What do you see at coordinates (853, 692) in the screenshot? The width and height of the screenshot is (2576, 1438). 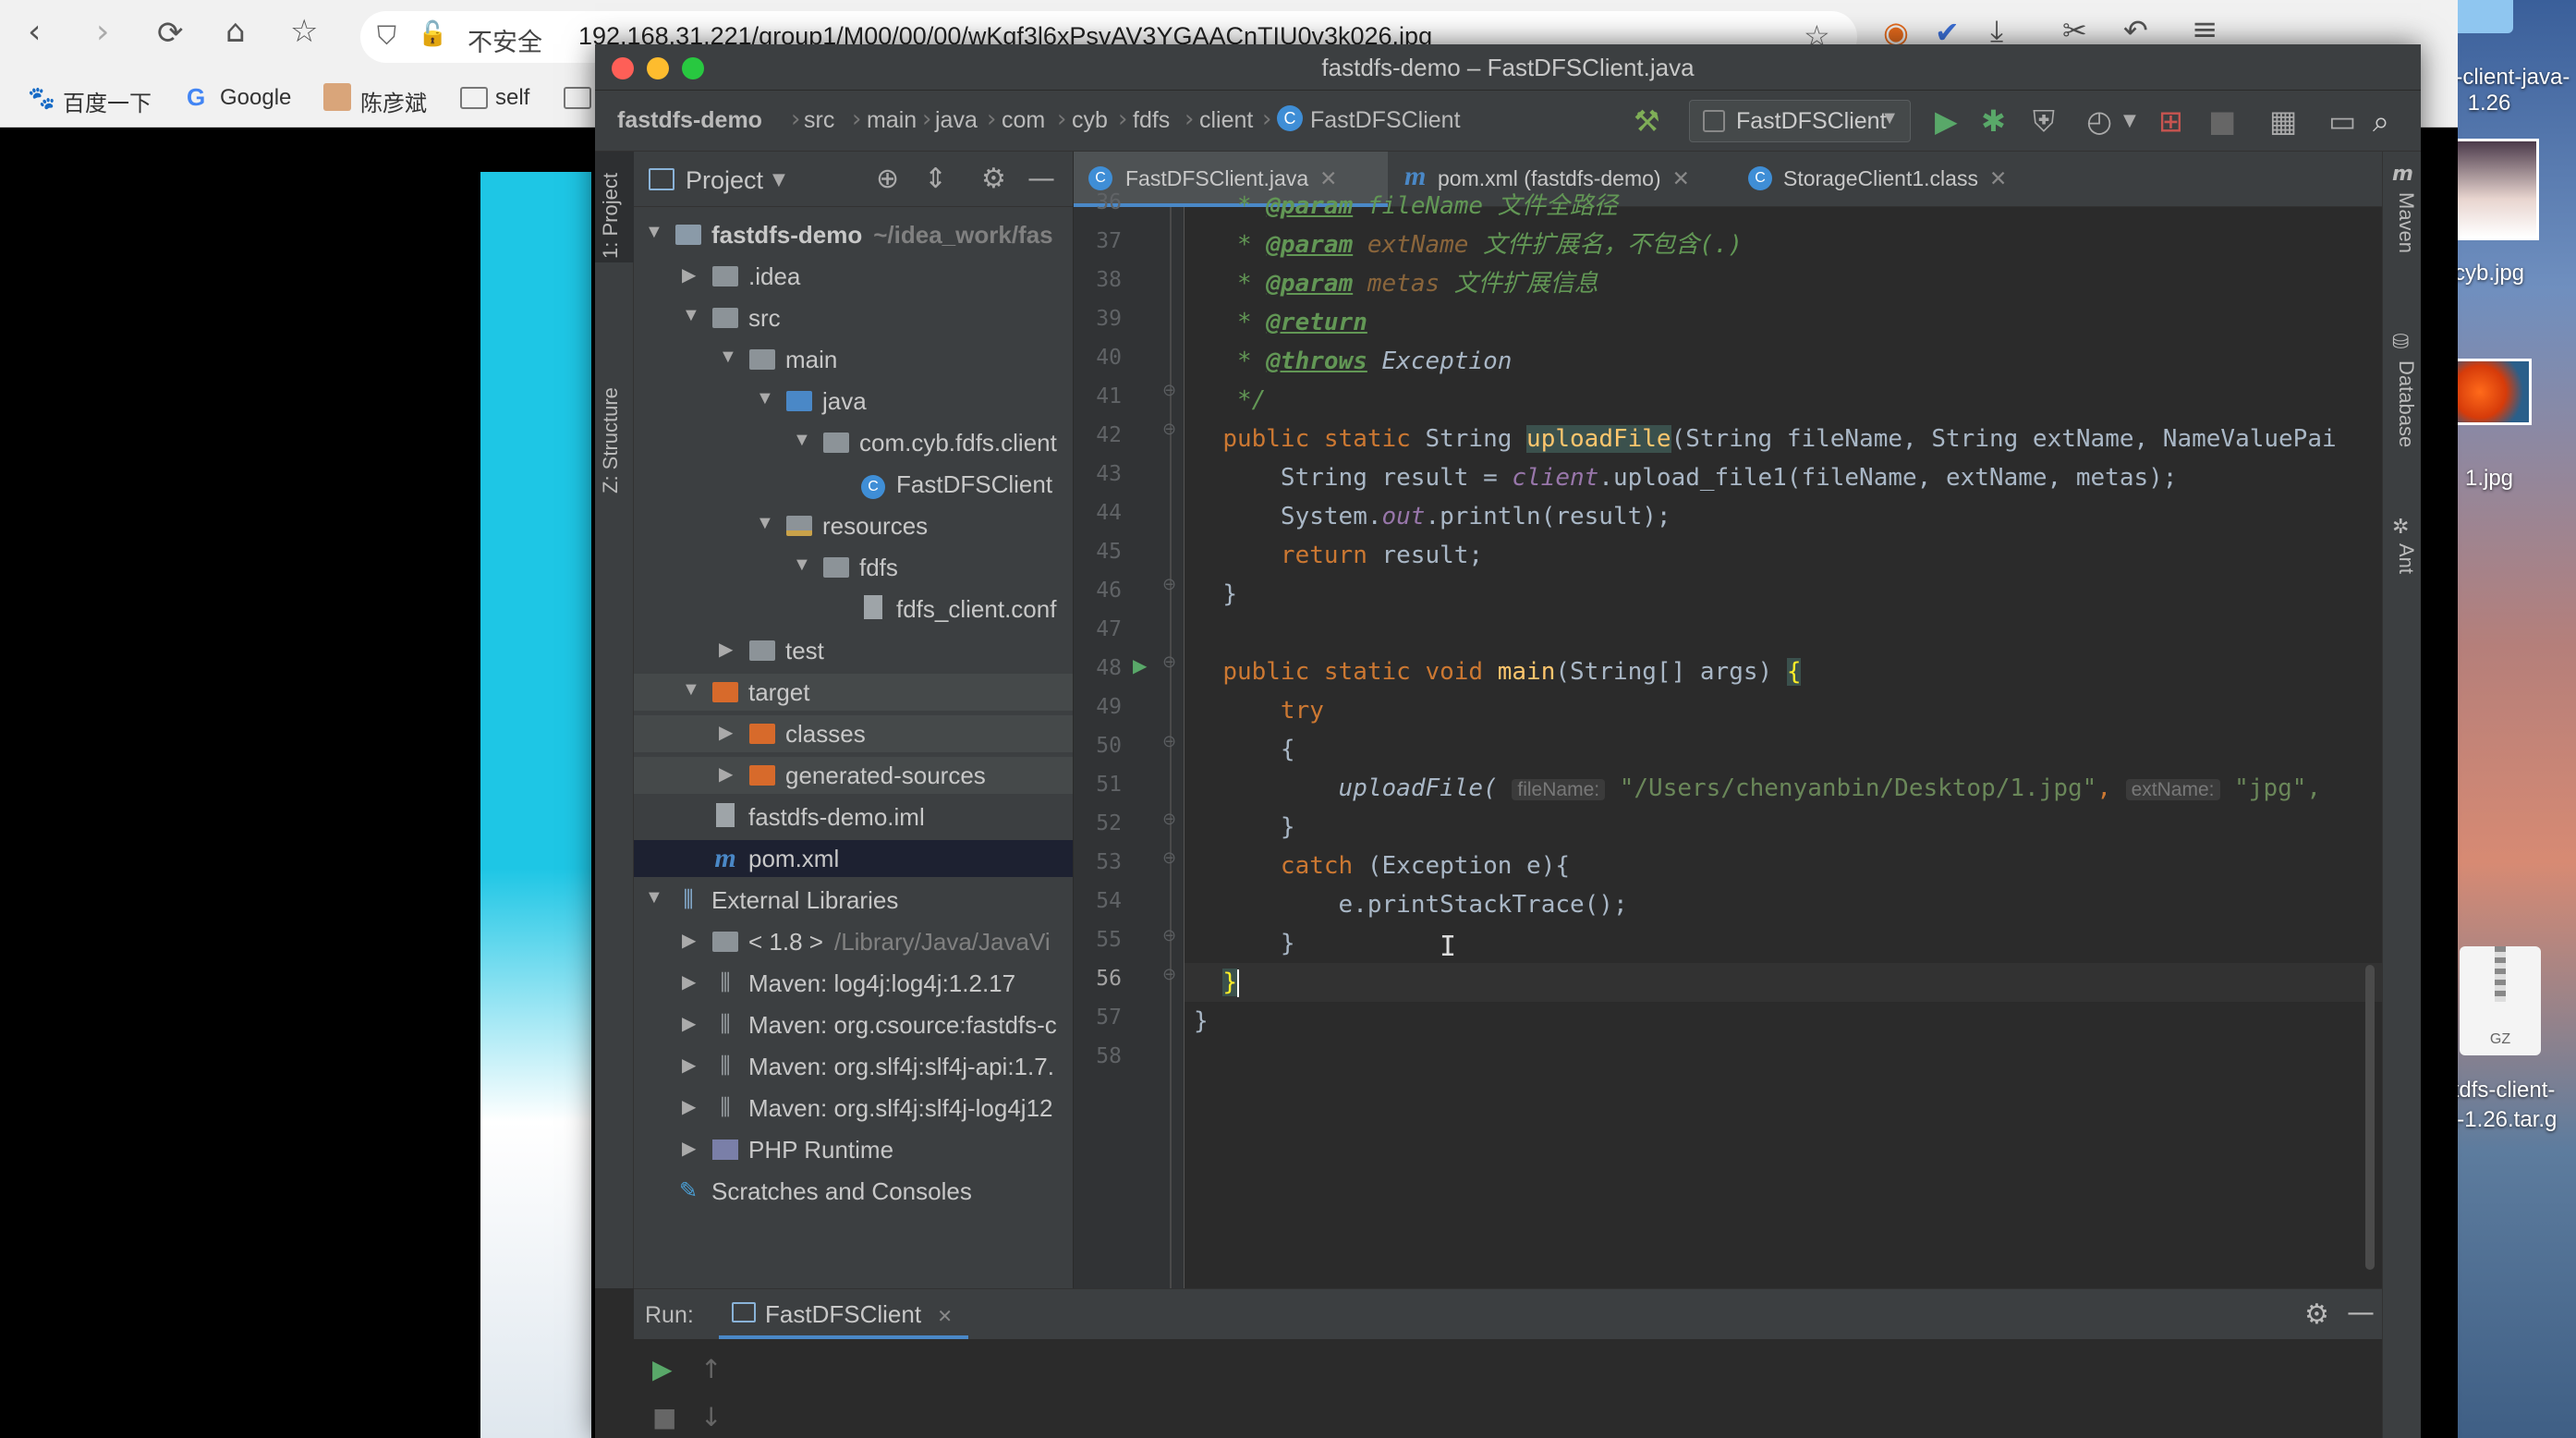 I see `tree-item: ▼ target` at bounding box center [853, 692].